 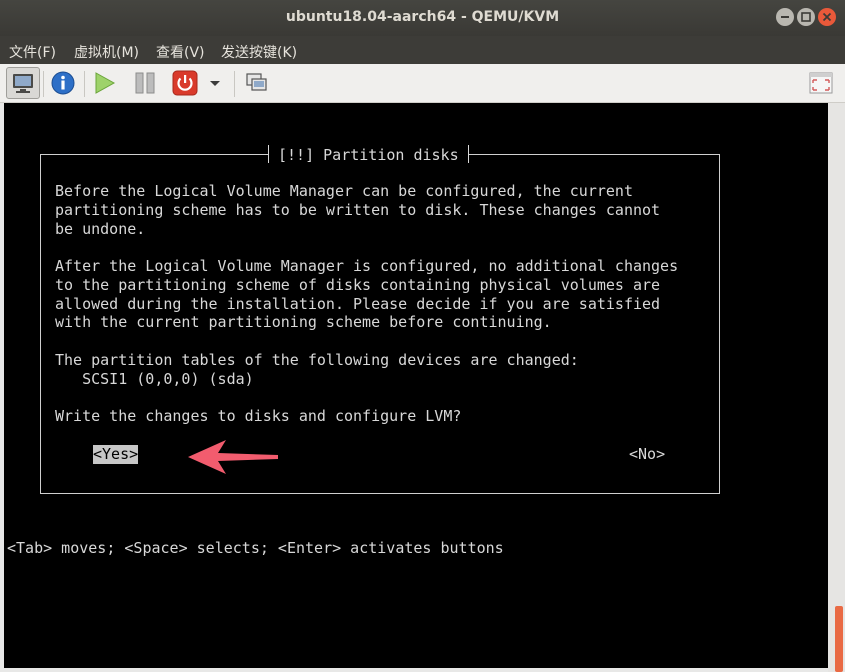 What do you see at coordinates (32, 52) in the screenshot?
I see `menu-file: 文件(F)` at bounding box center [32, 52].